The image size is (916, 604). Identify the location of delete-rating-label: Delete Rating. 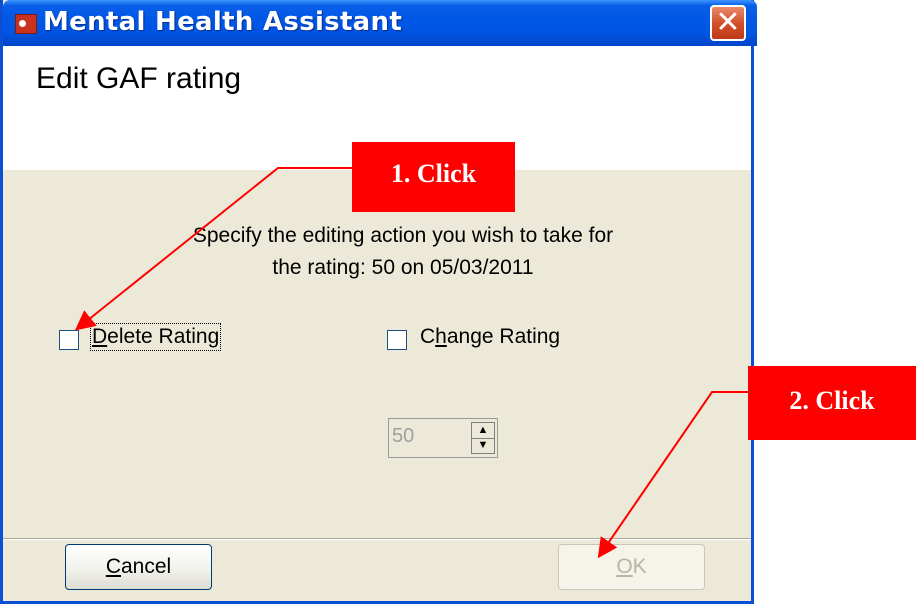
(155, 337).